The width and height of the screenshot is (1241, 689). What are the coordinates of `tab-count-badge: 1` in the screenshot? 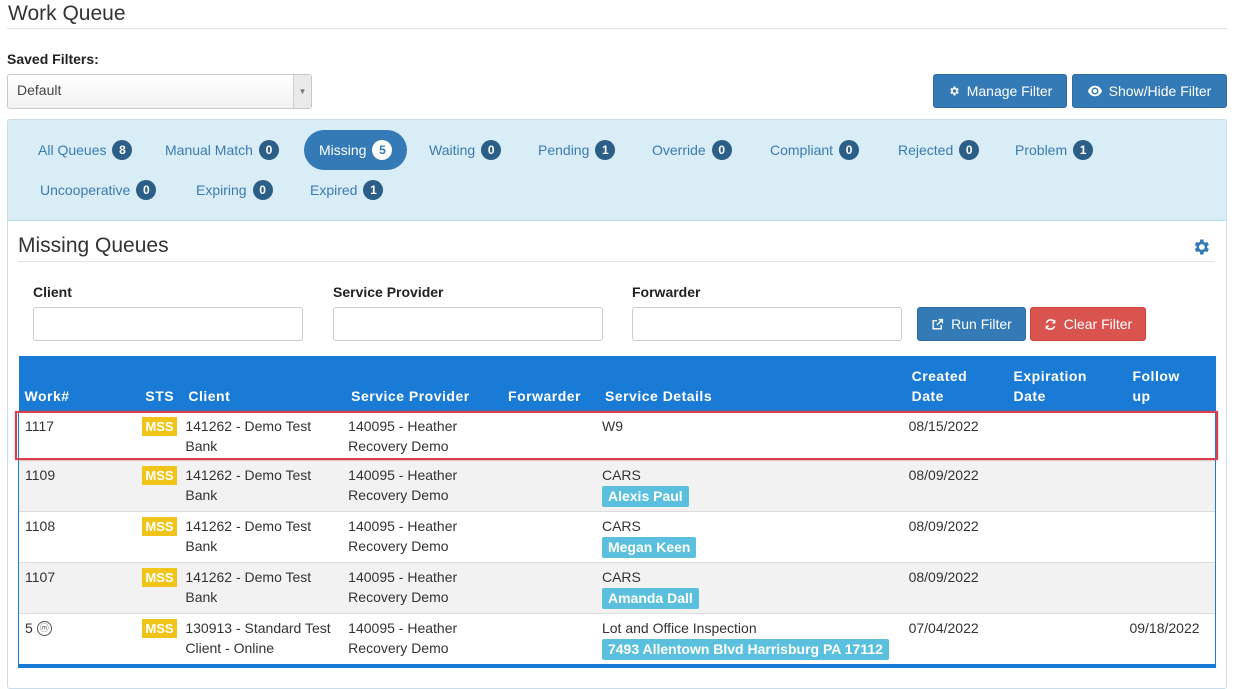 It's located at (605, 150).